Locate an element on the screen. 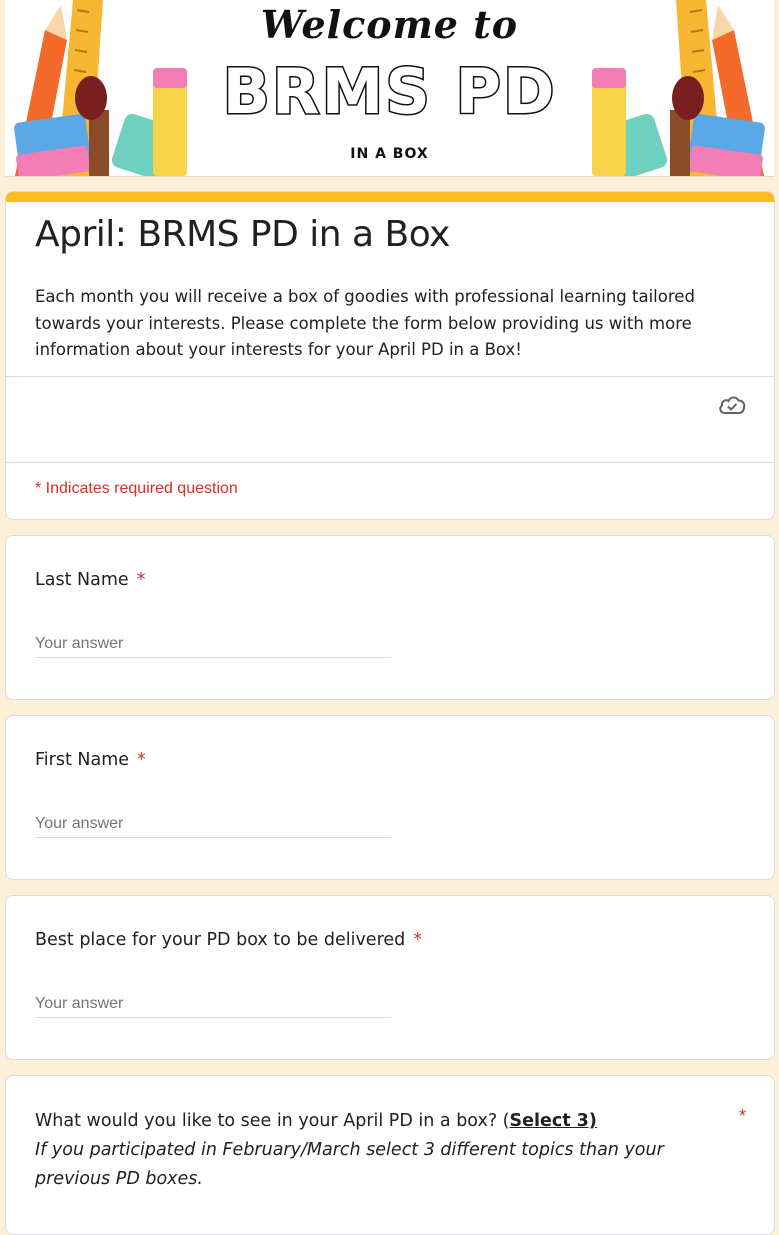  question-card-first-name: First Name * is located at coordinates (390, 797).